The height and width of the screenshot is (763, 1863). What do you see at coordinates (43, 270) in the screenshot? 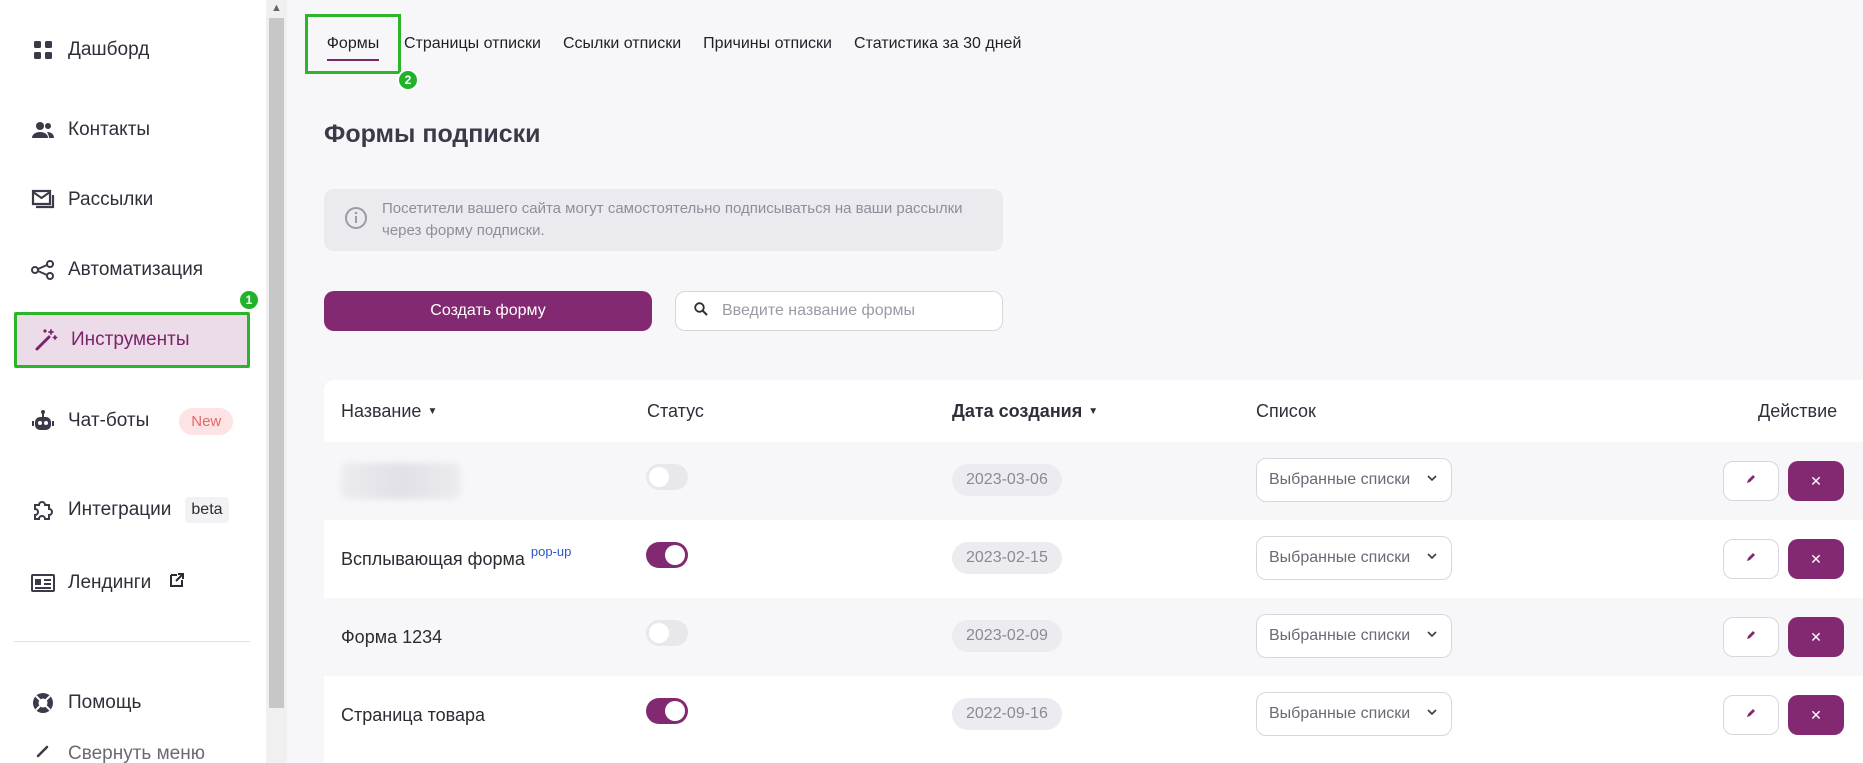
I see `automation-nodes-icon` at bounding box center [43, 270].